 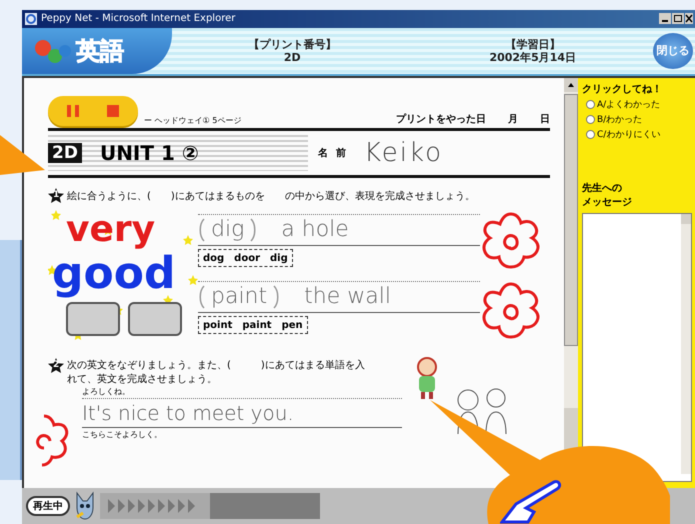 I want to click on rating-option: B/わかった, so click(x=637, y=119).